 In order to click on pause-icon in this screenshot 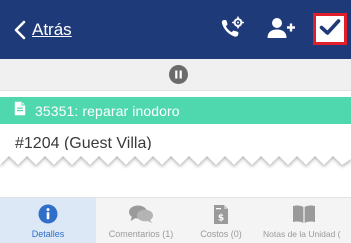, I will do `click(178, 76)`.